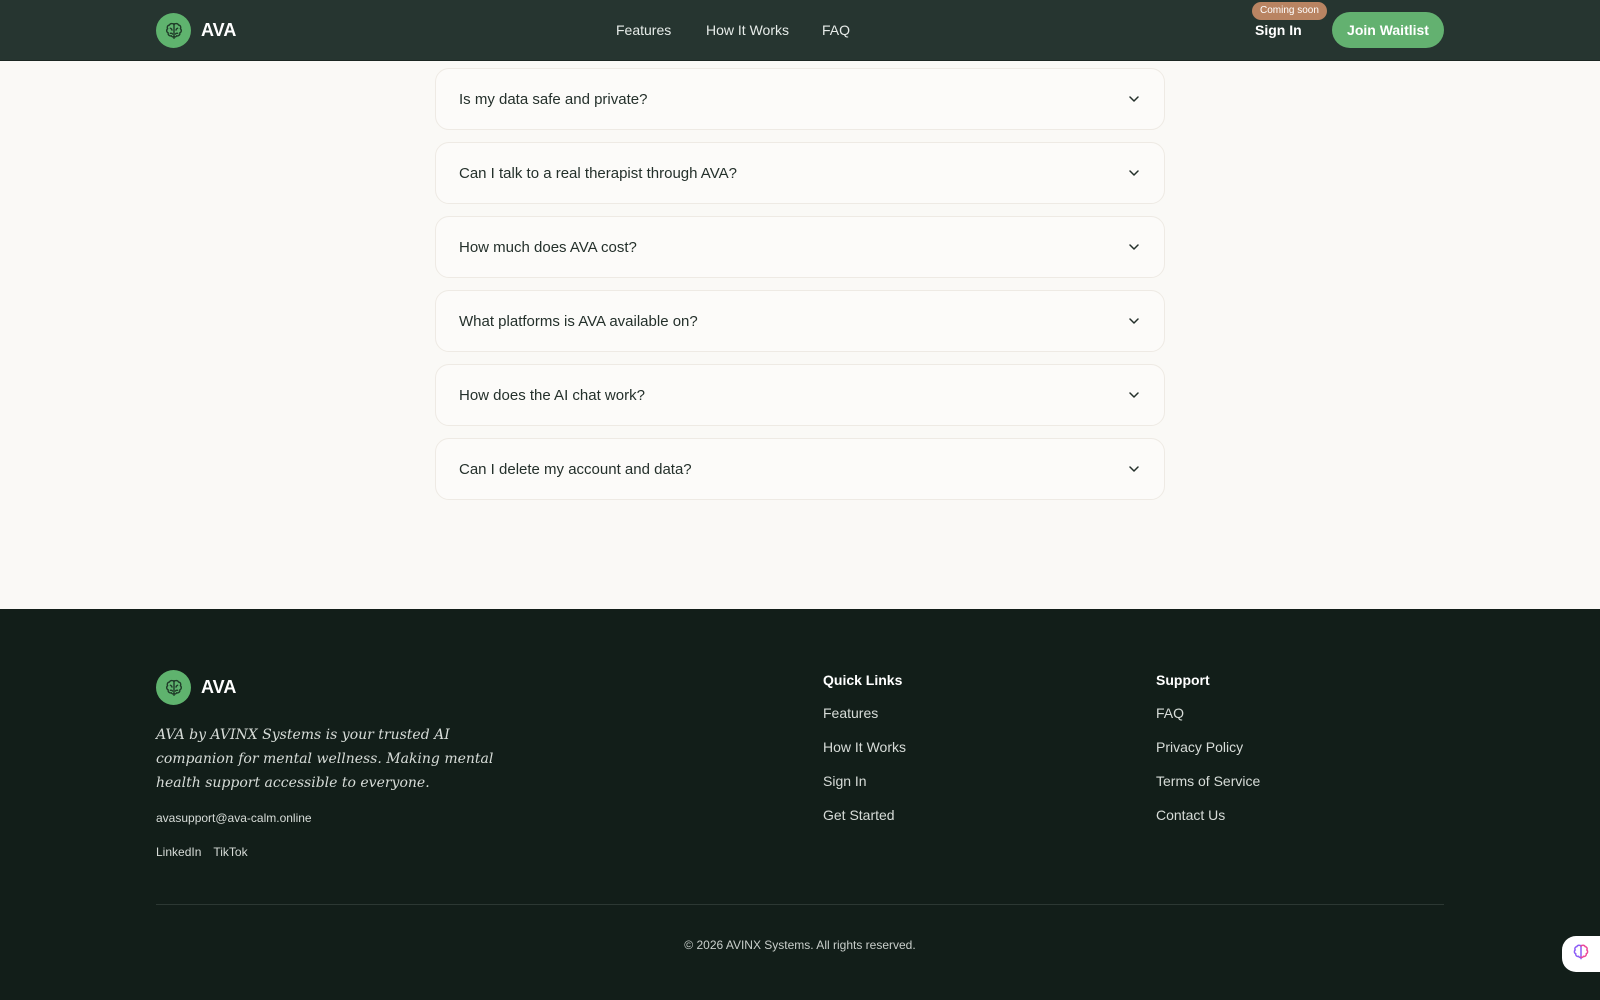  I want to click on faq-item: Is my data safe and private?, so click(800, 99).